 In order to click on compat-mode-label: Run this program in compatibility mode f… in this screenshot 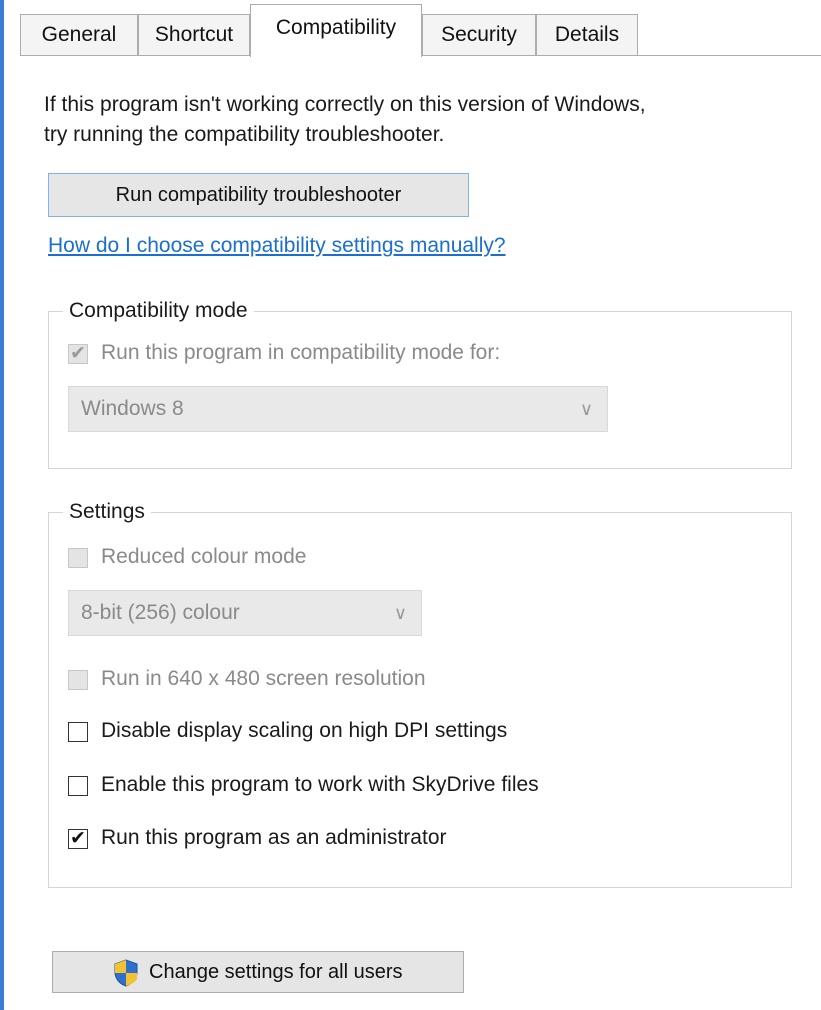, I will do `click(301, 352)`.